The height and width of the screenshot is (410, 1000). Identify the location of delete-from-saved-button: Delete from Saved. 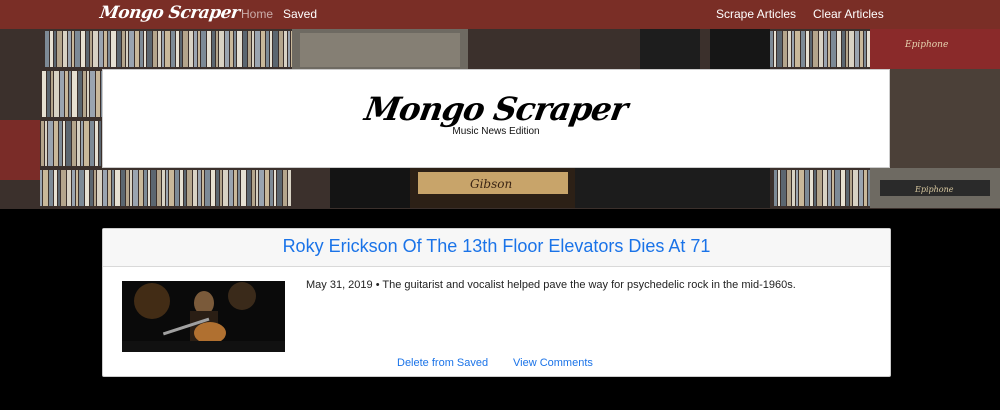
(442, 363).